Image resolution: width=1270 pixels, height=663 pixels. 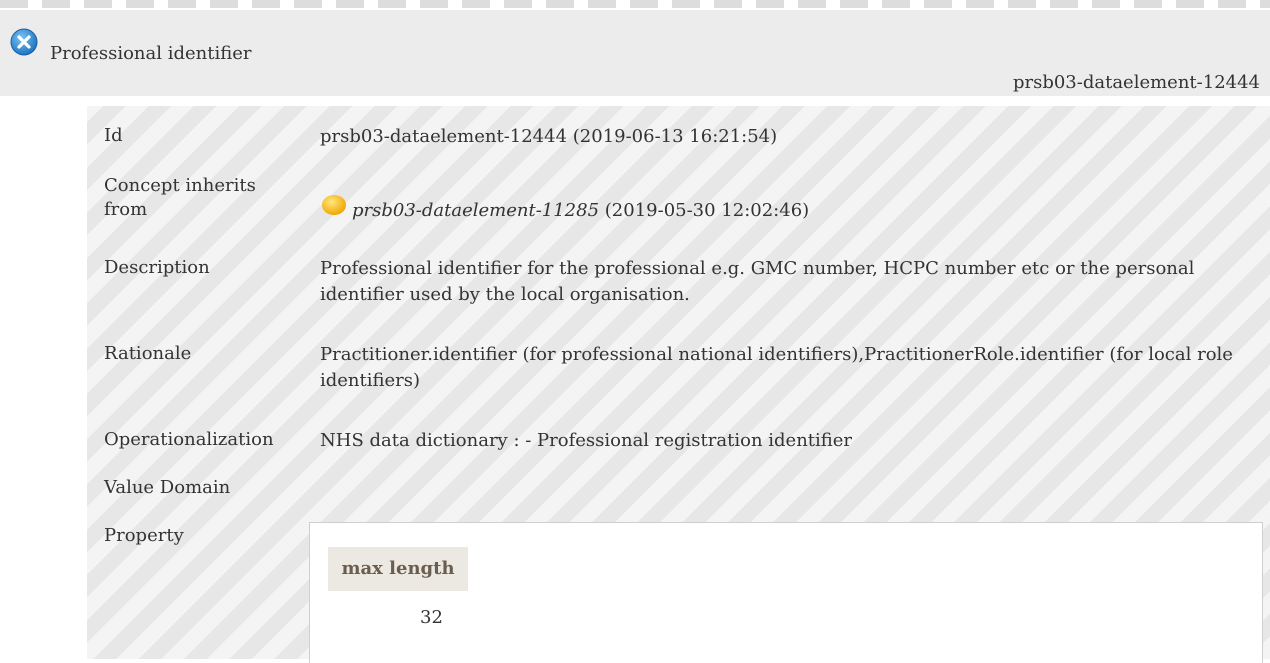 I want to click on description-label: Description, so click(x=157, y=267).